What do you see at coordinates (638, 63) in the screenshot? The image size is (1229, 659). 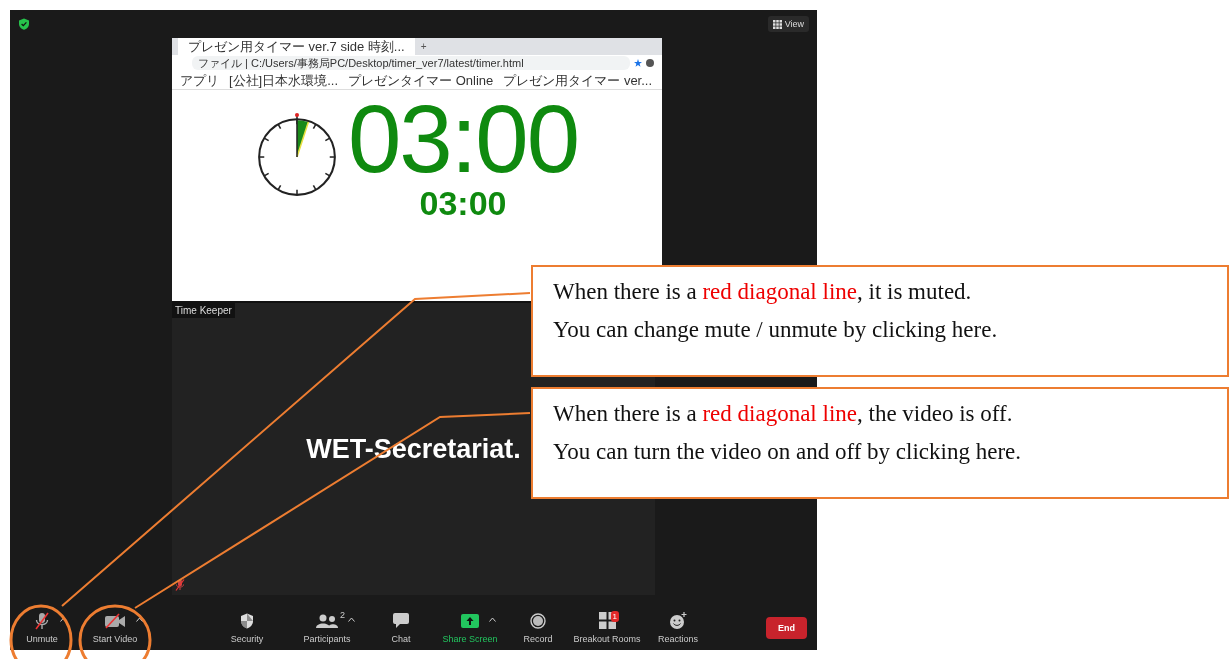 I see `star-icon` at bounding box center [638, 63].